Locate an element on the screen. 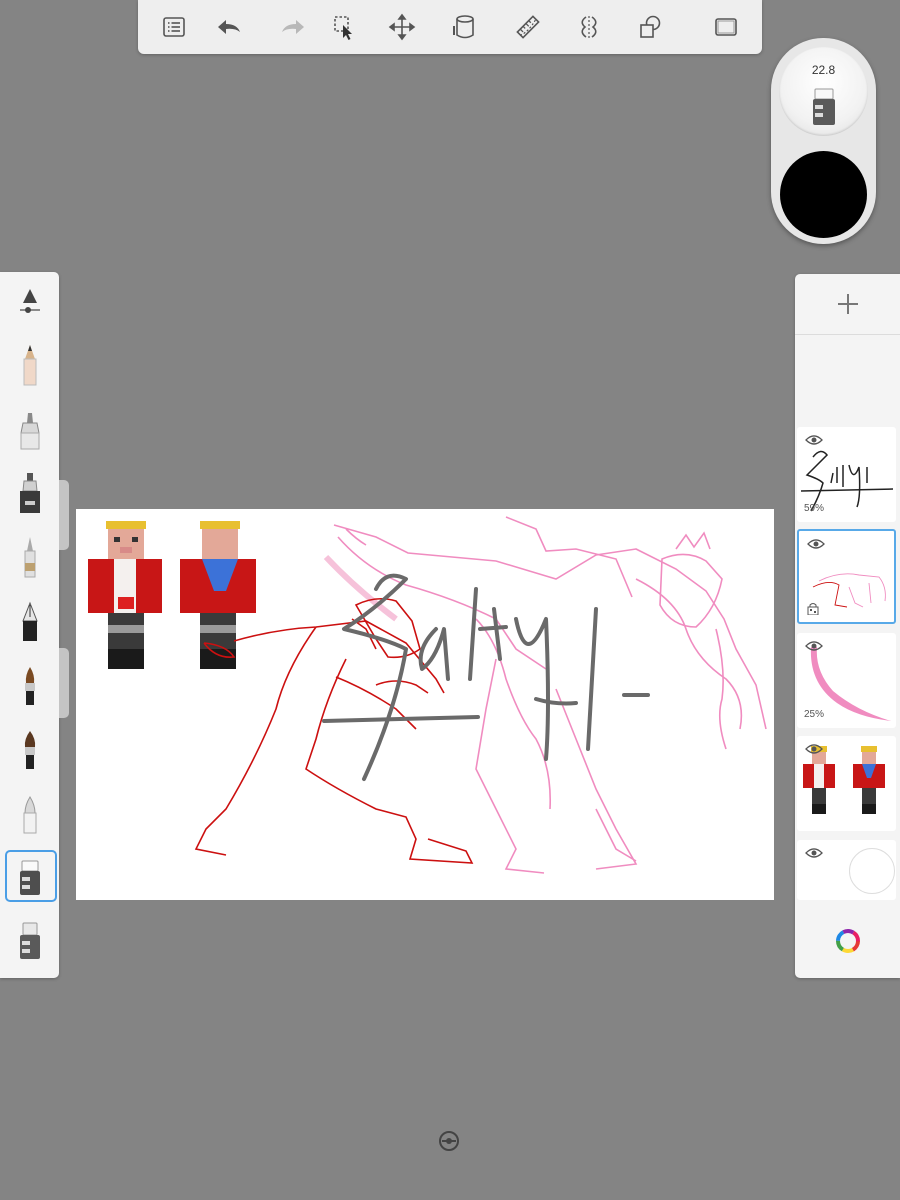 The width and height of the screenshot is (900, 1200). ruler-icon is located at coordinates (528, 27).